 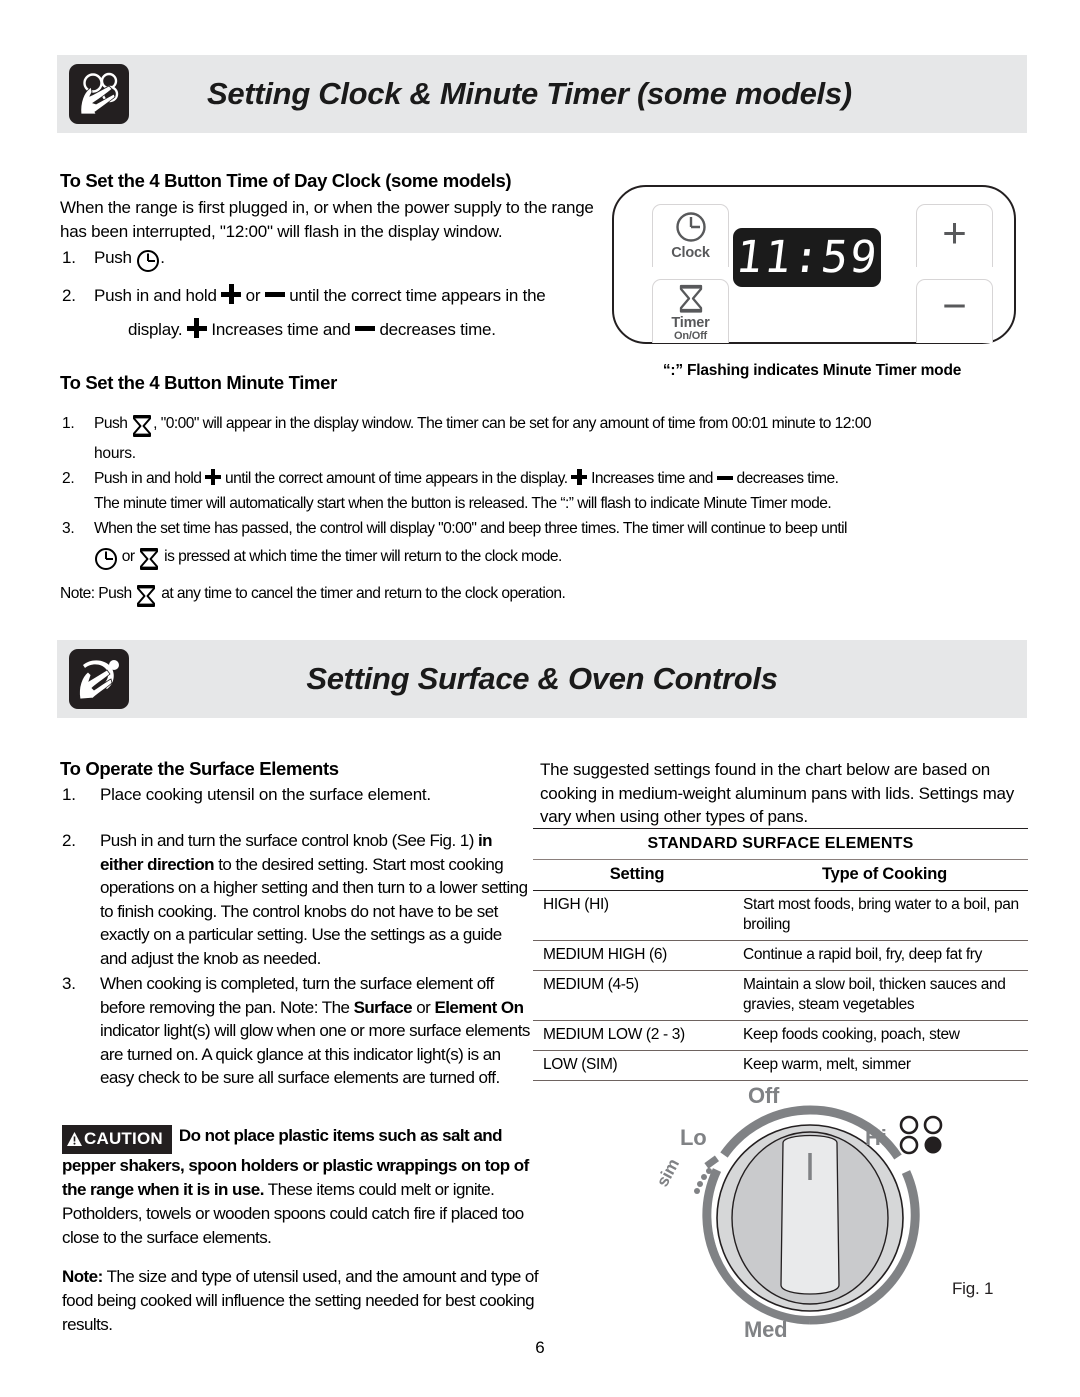 What do you see at coordinates (652, 478) in the screenshot?
I see `timer-step-2-text-c: Increases time and` at bounding box center [652, 478].